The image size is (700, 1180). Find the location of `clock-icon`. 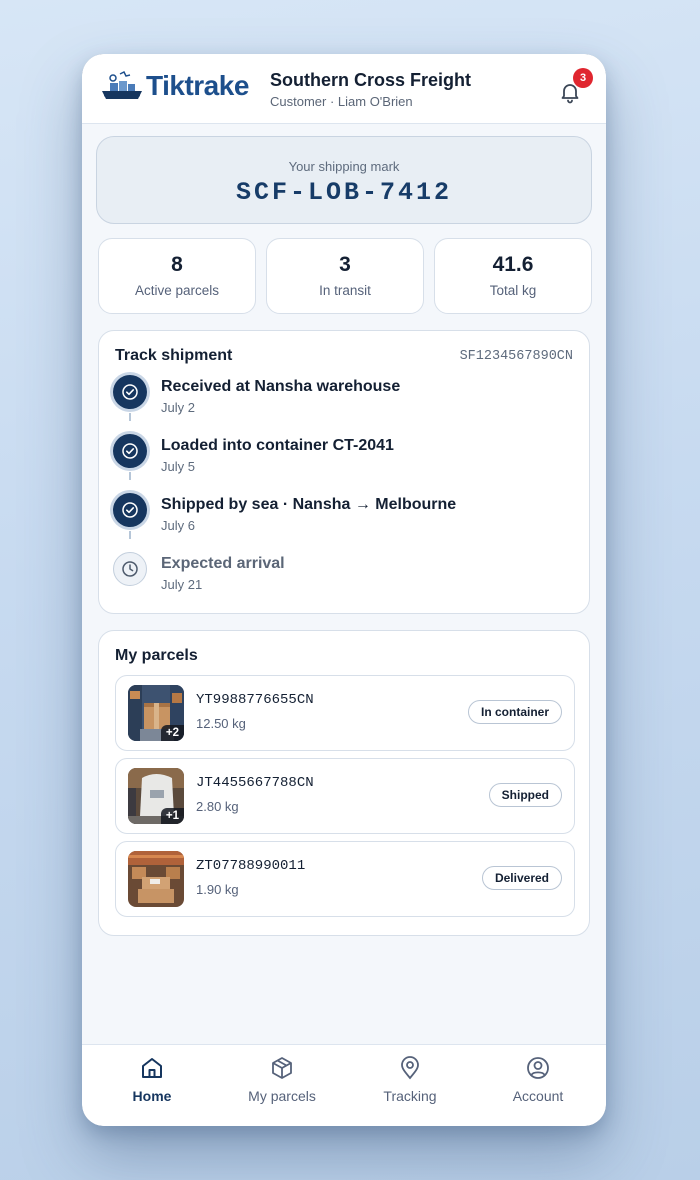

clock-icon is located at coordinates (130, 569).